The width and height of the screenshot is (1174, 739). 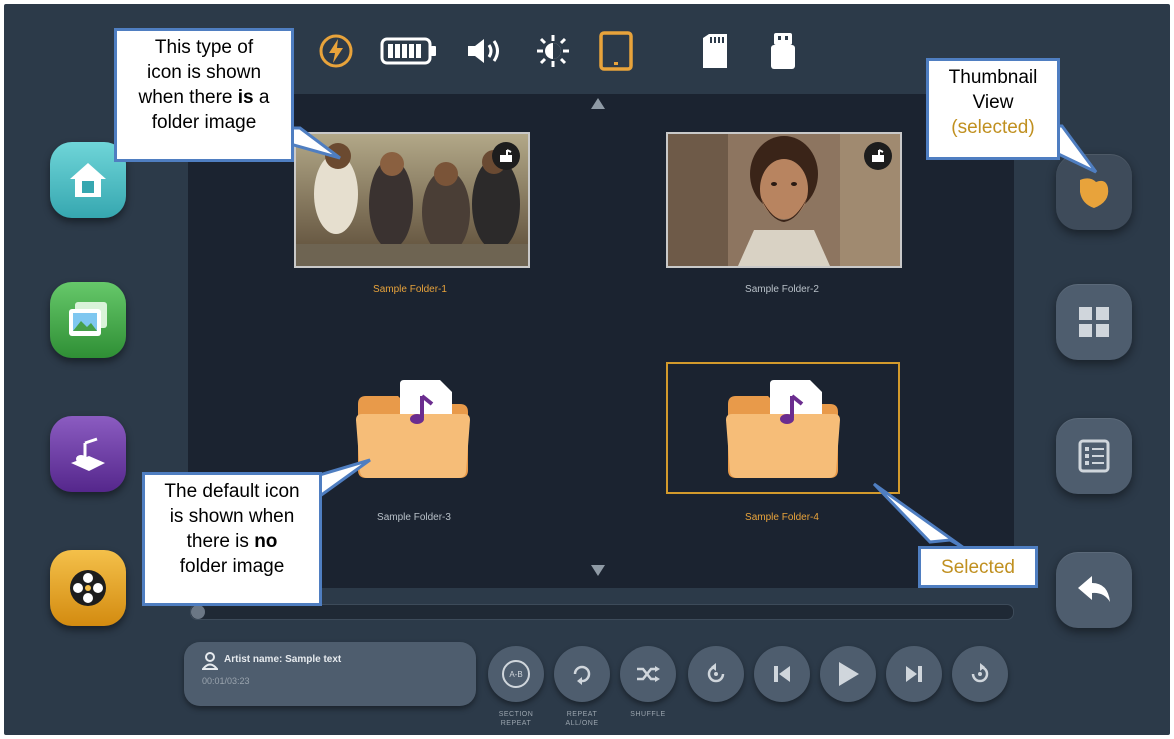 What do you see at coordinates (993, 109) in the screenshot?
I see `callout-thumbnail-view: Thumbnail View (selected)` at bounding box center [993, 109].